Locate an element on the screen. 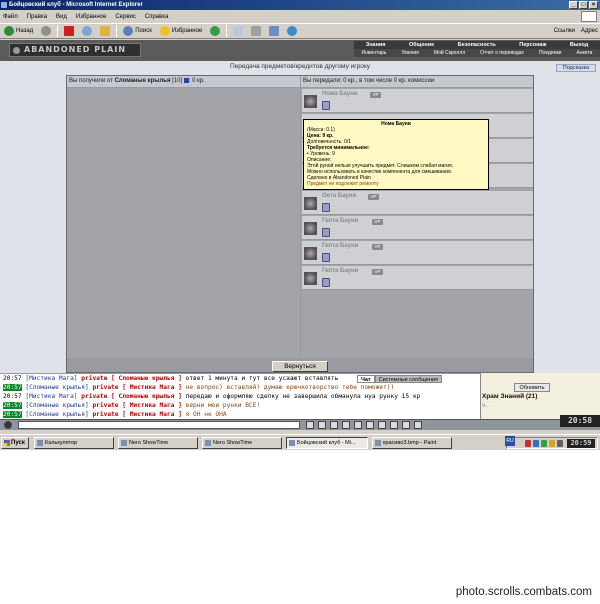  partner-name: Сломаные крылья is located at coordinates (143, 81).